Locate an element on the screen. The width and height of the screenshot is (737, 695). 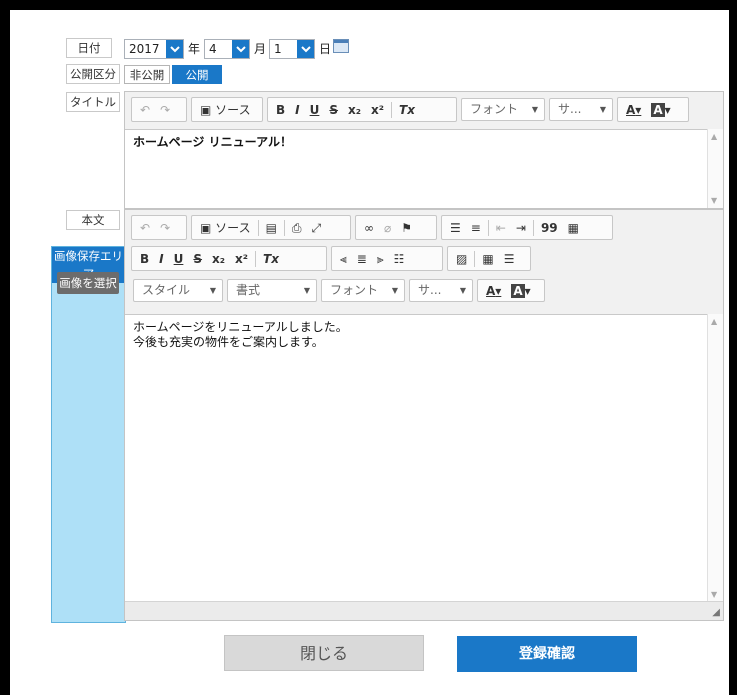
source-group: ▣ ソース is located at coordinates (227, 109).